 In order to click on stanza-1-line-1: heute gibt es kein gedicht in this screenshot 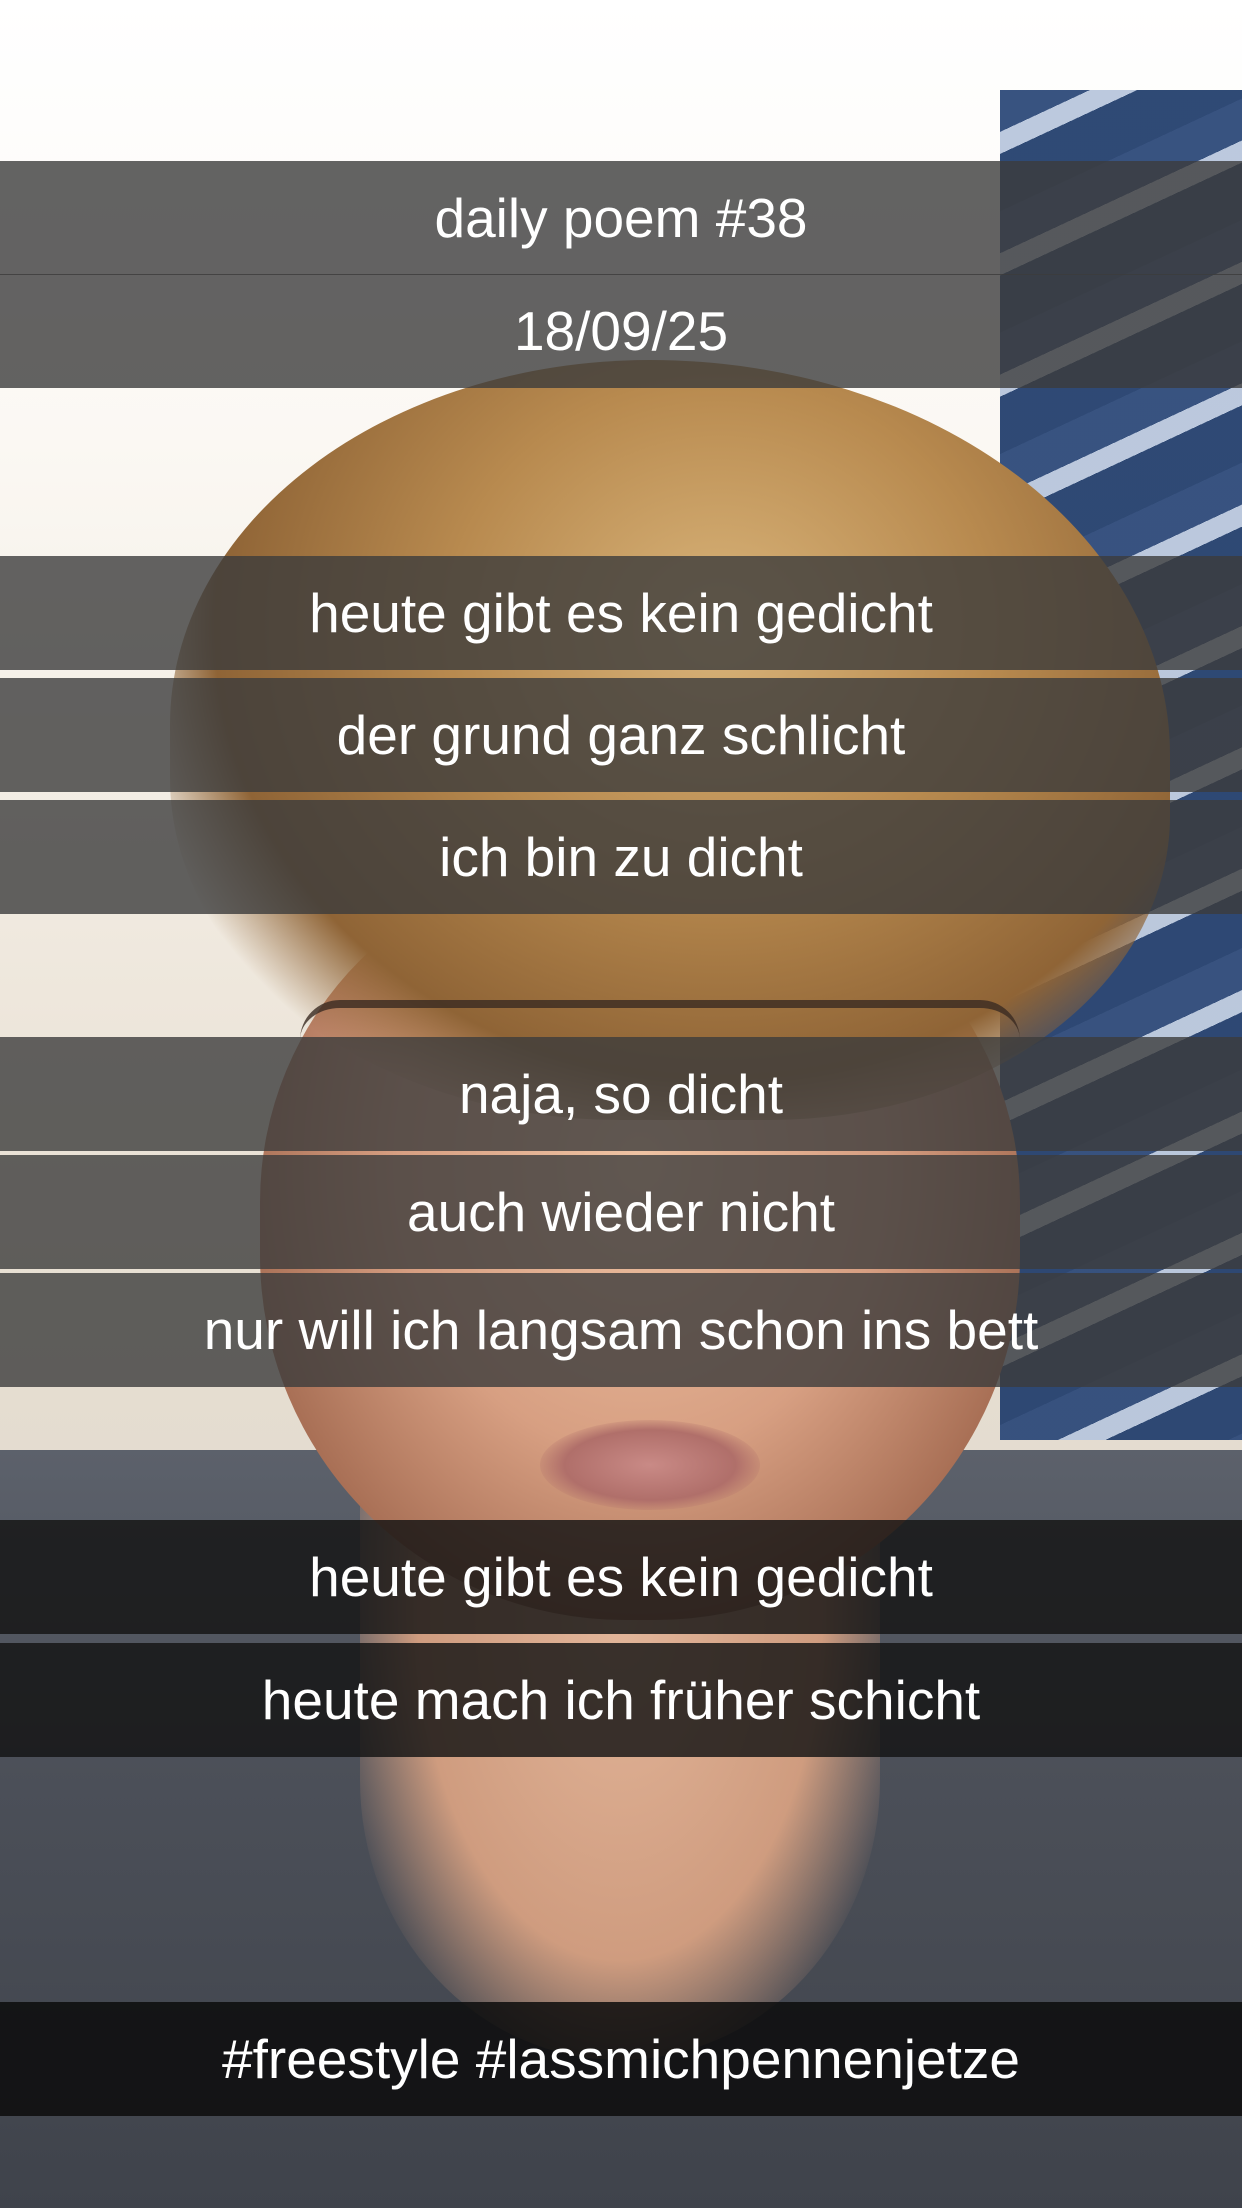, I will do `click(621, 613)`.